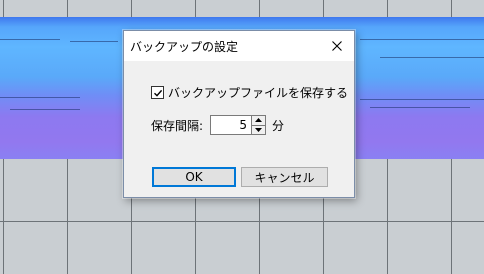 The height and width of the screenshot is (274, 484). I want to click on dialog-titlebar: バックアップの設定, so click(239, 46).